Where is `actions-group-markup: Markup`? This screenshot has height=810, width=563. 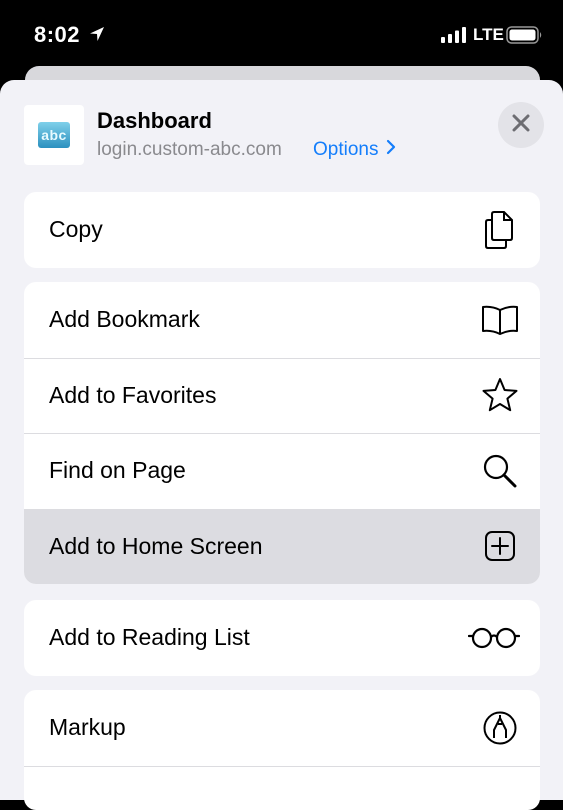 actions-group-markup: Markup is located at coordinates (282, 750).